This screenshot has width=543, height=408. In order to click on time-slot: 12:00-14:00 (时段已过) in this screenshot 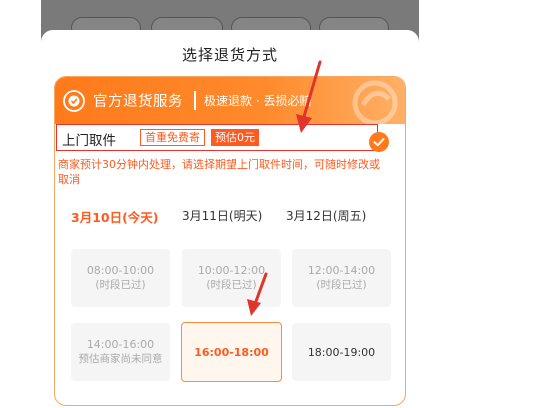, I will do `click(341, 278)`.